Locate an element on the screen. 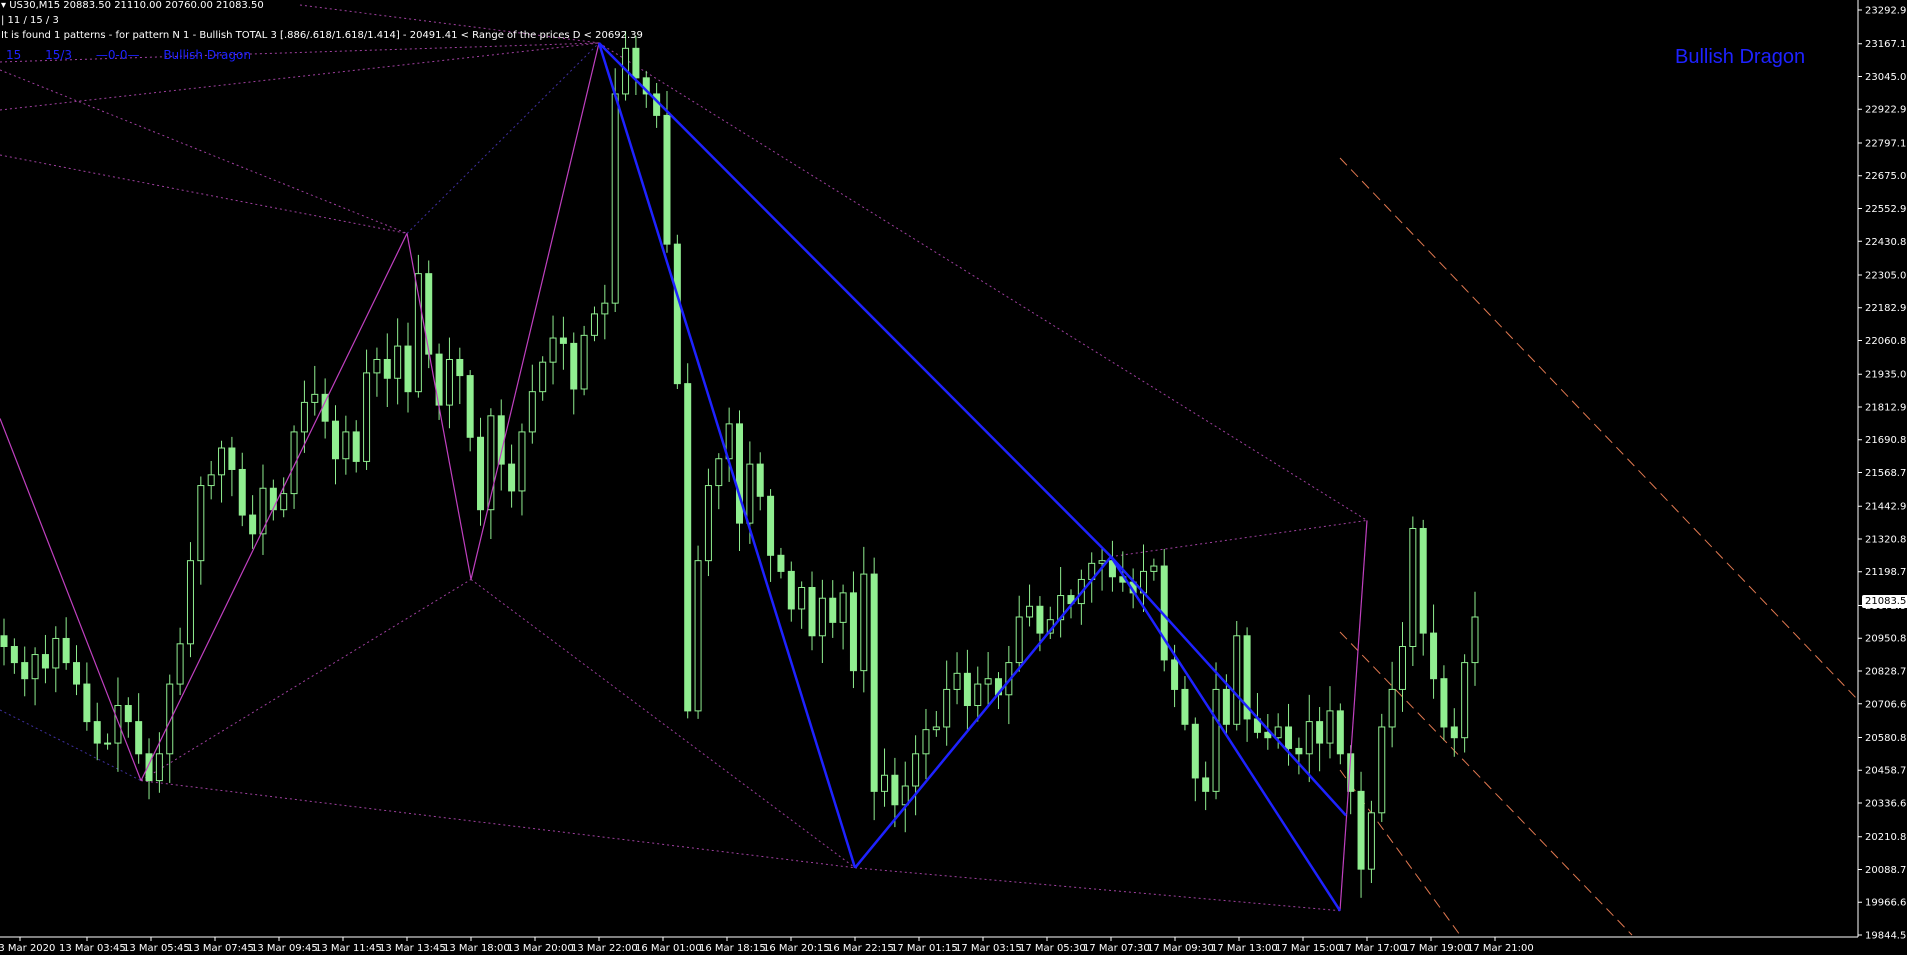  price-tick-label: 20088.70 is located at coordinates (1886, 870).